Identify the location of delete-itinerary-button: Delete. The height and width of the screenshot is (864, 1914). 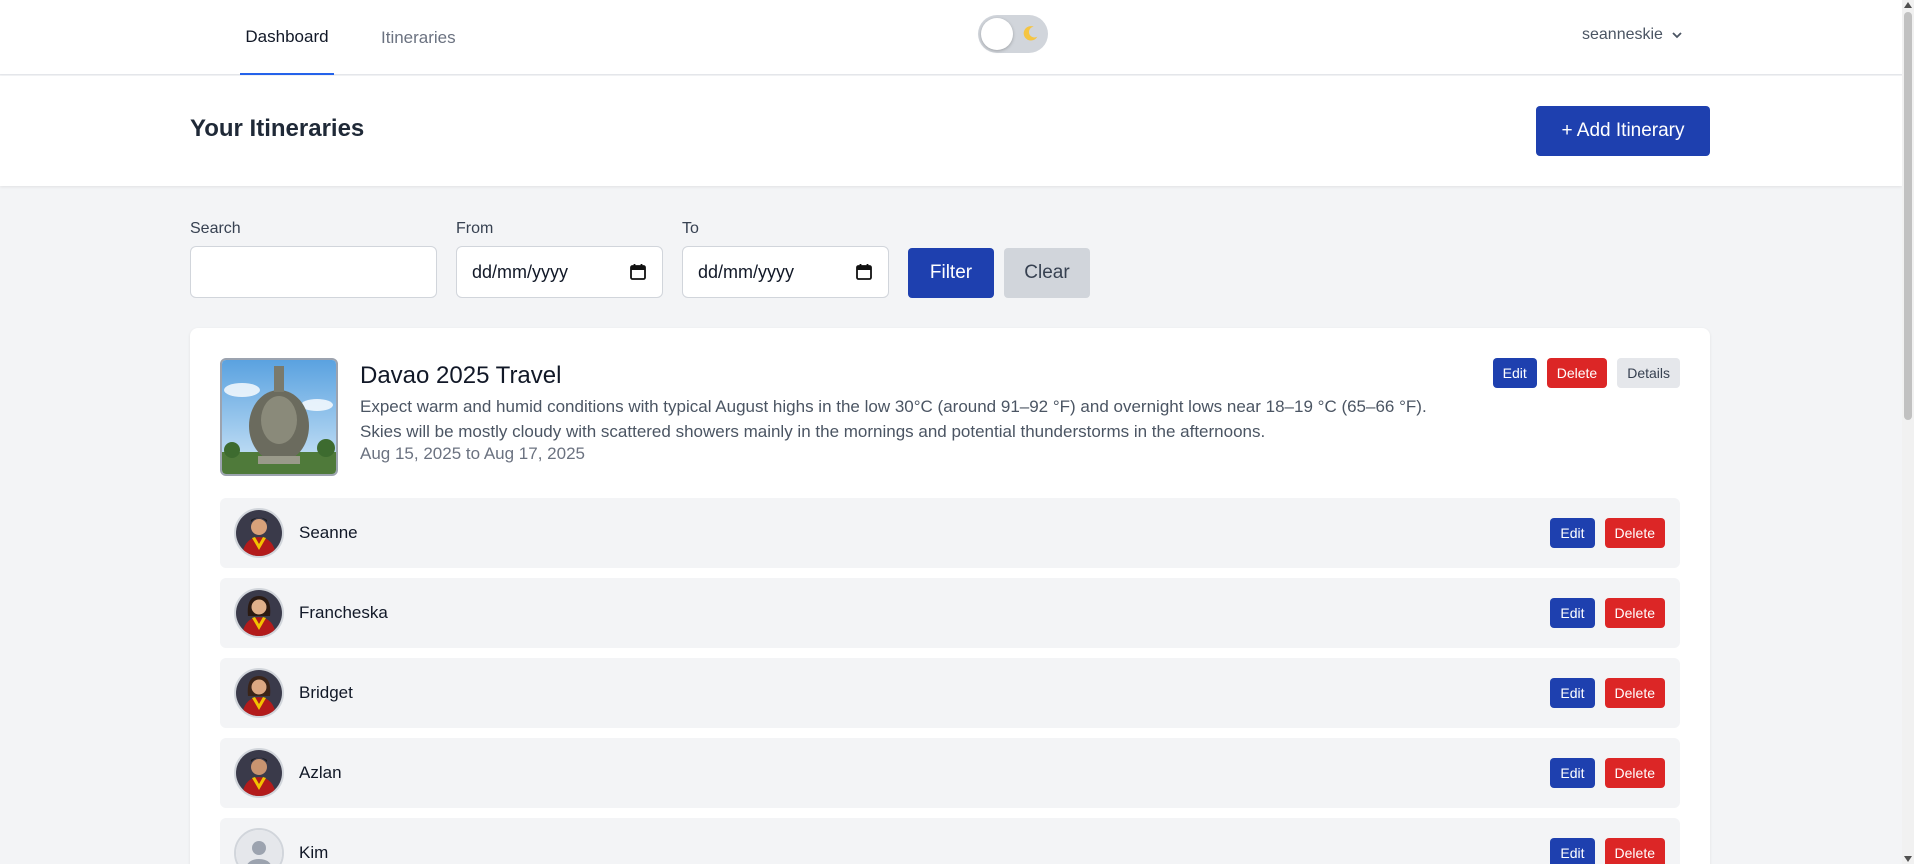
(1577, 373).